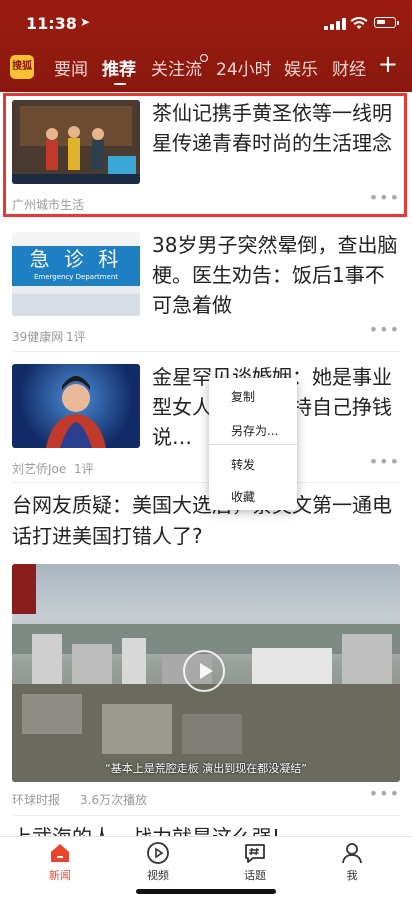 This screenshot has width=412, height=910. What do you see at coordinates (114, 800) in the screenshot?
I see `play-count: 3.6万次播放` at bounding box center [114, 800].